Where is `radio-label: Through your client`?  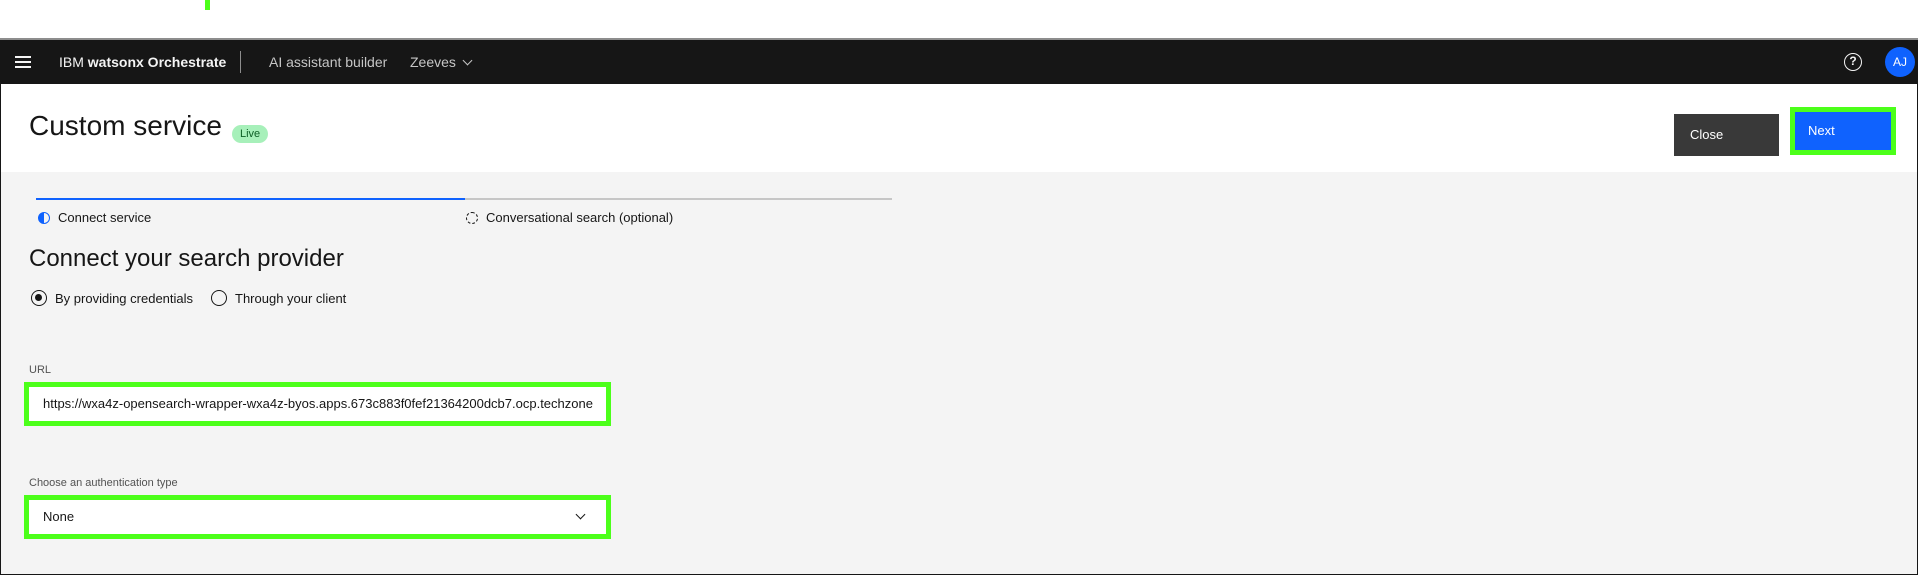
radio-label: Through your client is located at coordinates (291, 298).